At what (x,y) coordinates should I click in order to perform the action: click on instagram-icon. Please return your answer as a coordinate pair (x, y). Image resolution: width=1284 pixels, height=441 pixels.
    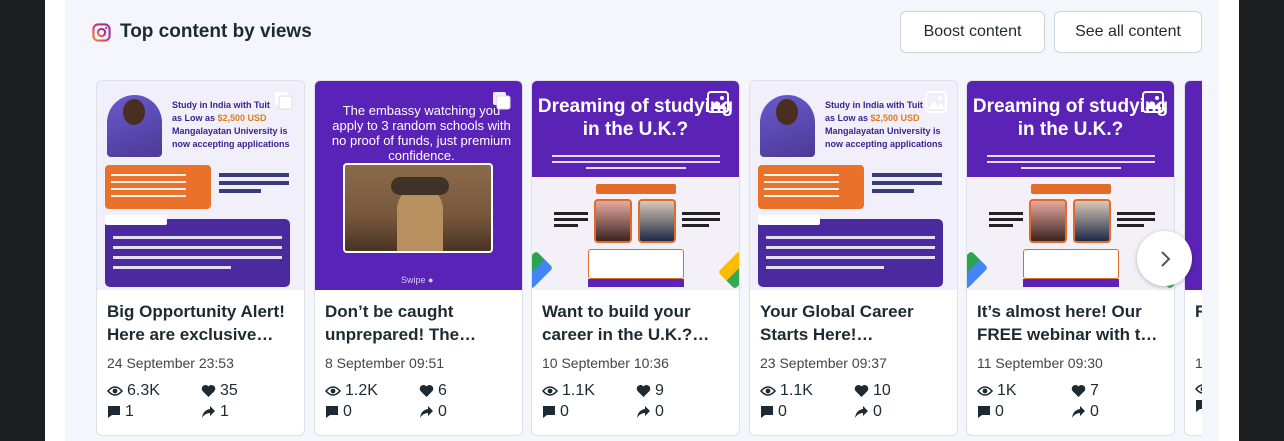
    Looking at the image, I should click on (101, 32).